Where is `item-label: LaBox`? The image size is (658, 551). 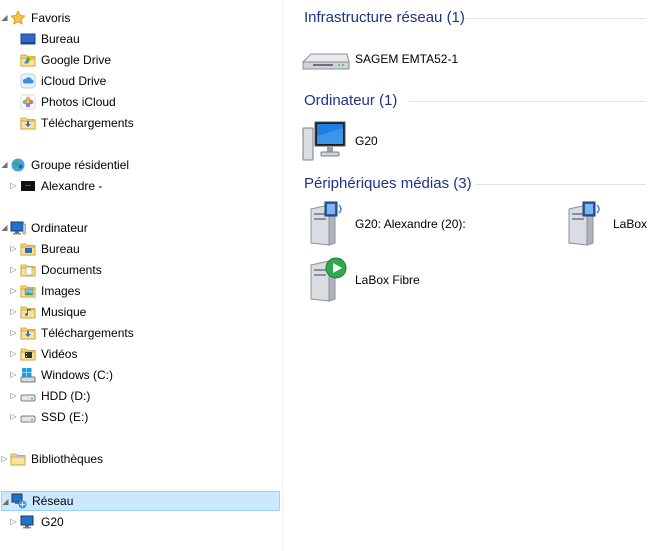 item-label: LaBox is located at coordinates (630, 224).